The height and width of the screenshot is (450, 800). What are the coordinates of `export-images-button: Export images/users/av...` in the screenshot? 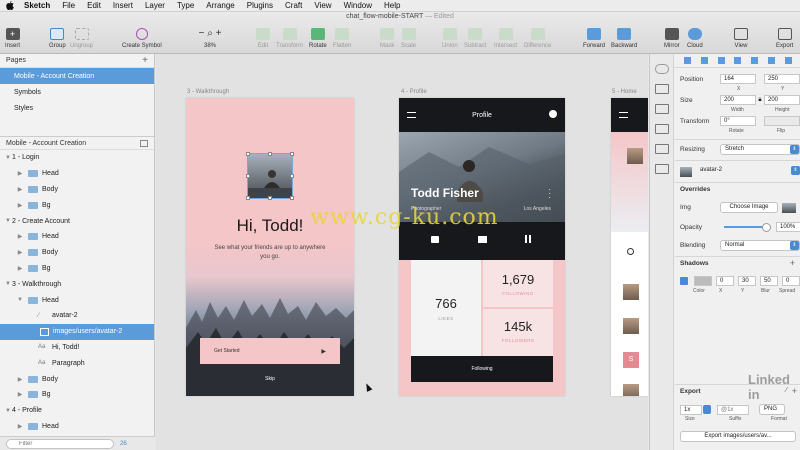 It's located at (738, 436).